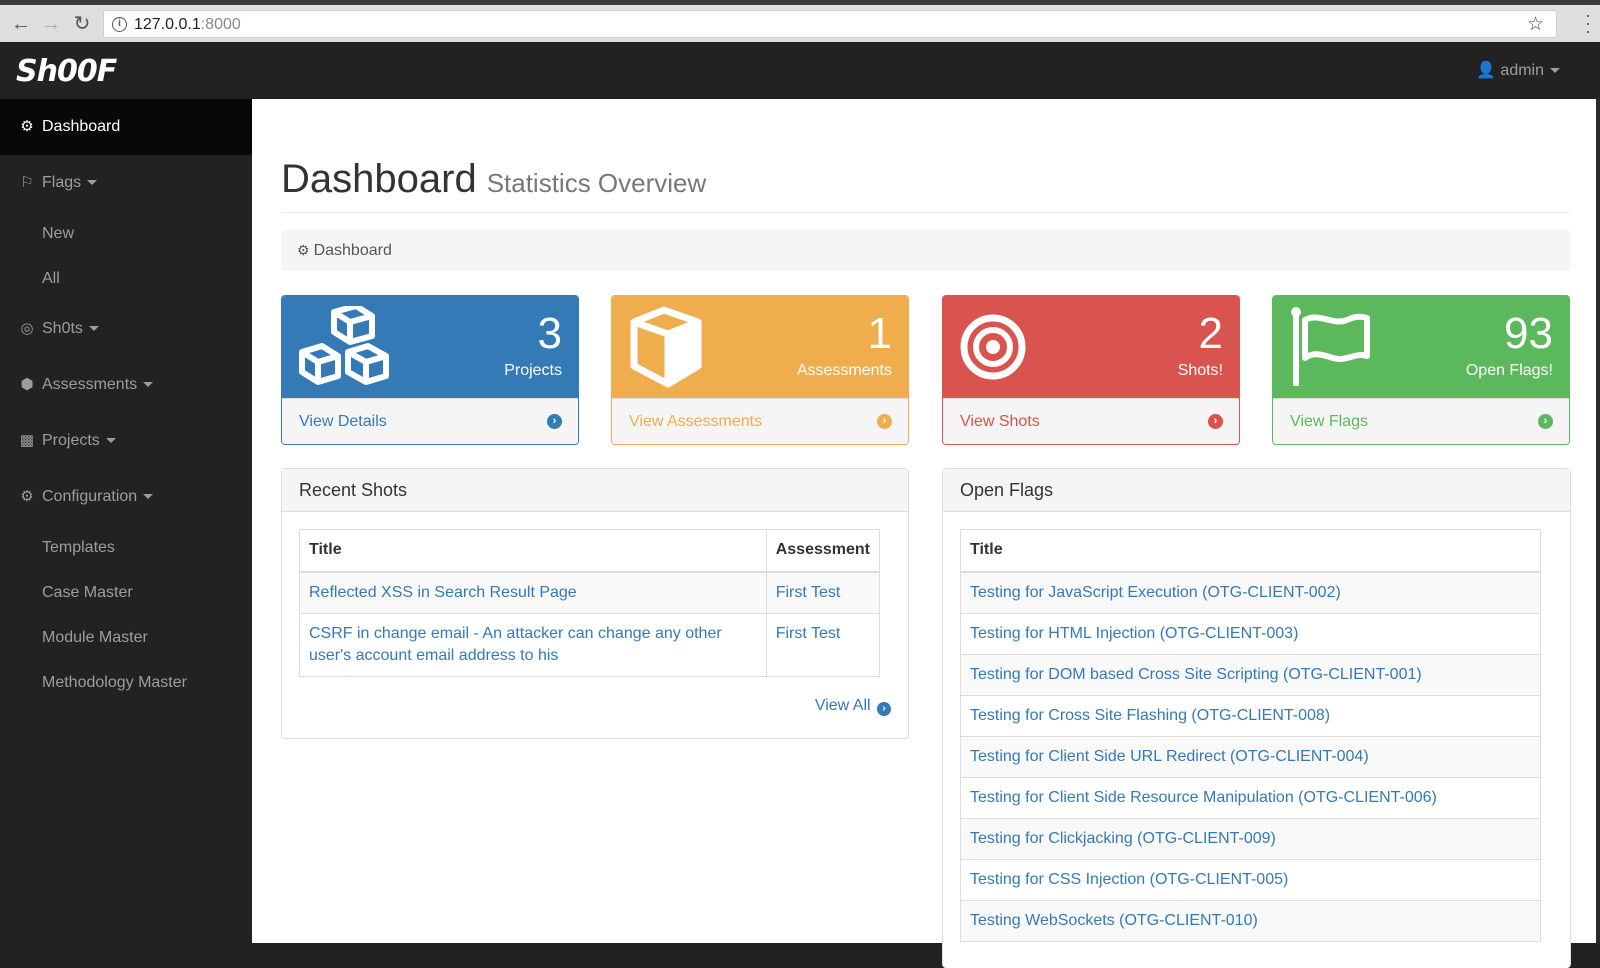 The image size is (1600, 968). Describe the element at coordinates (126, 592) in the screenshot. I see `sidebar-subitem-case-master: Case Master` at that location.